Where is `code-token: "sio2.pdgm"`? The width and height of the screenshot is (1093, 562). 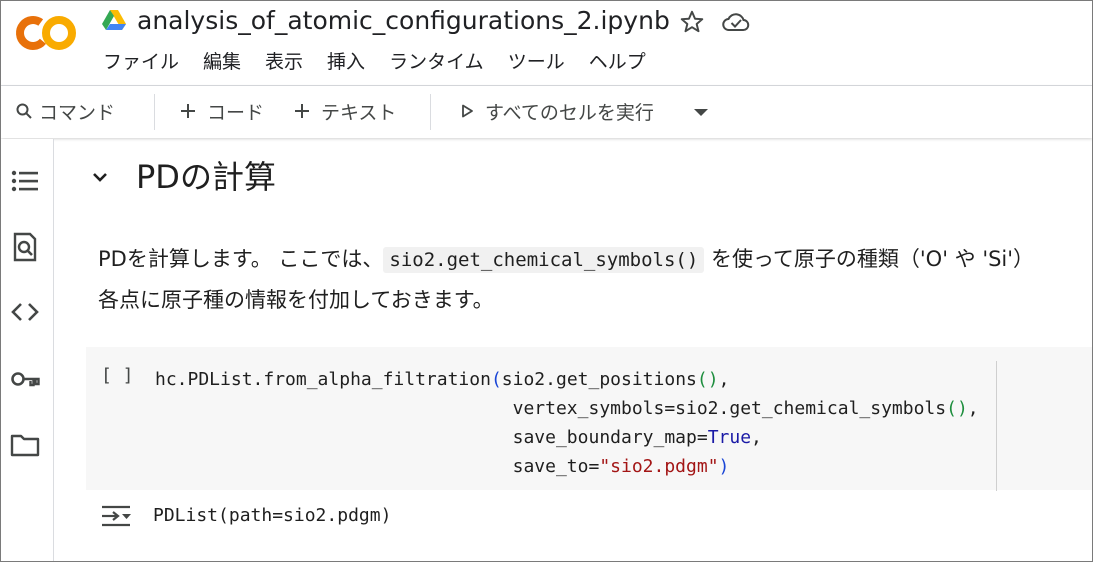
code-token: "sio2.pdgm" is located at coordinates (659, 466).